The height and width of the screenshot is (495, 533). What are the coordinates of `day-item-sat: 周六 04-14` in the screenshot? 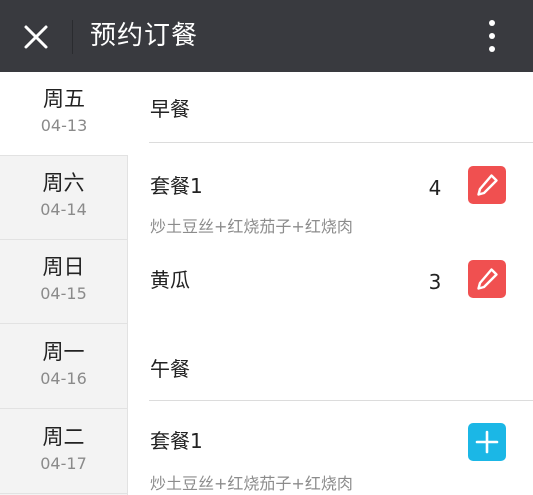 It's located at (63, 198).